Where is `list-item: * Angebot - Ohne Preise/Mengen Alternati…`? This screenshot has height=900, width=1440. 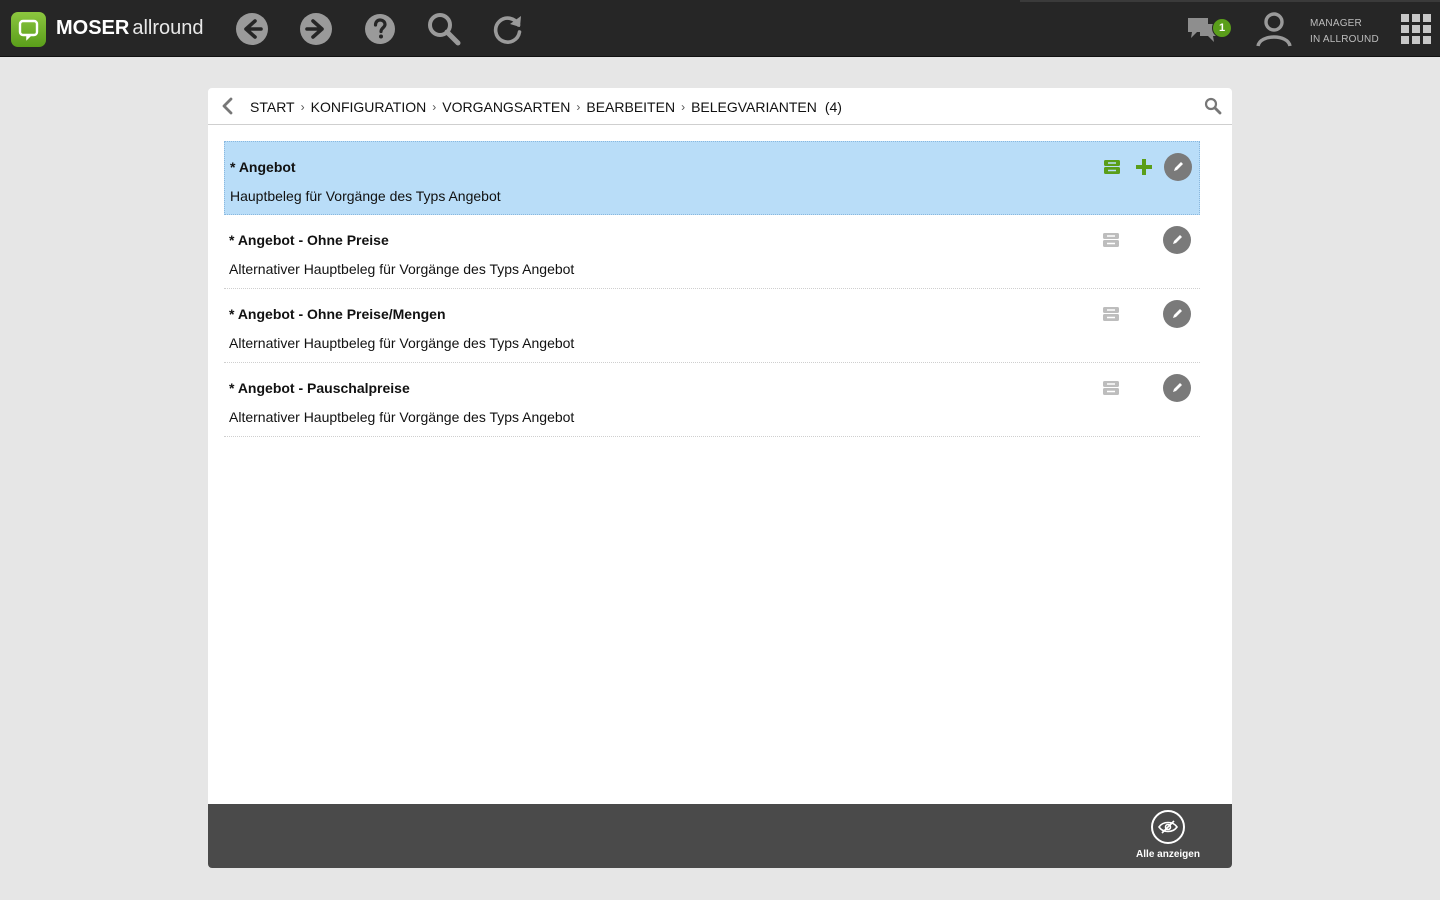
list-item: * Angebot - Ohne Preise/Mengen Alternati… is located at coordinates (712, 326).